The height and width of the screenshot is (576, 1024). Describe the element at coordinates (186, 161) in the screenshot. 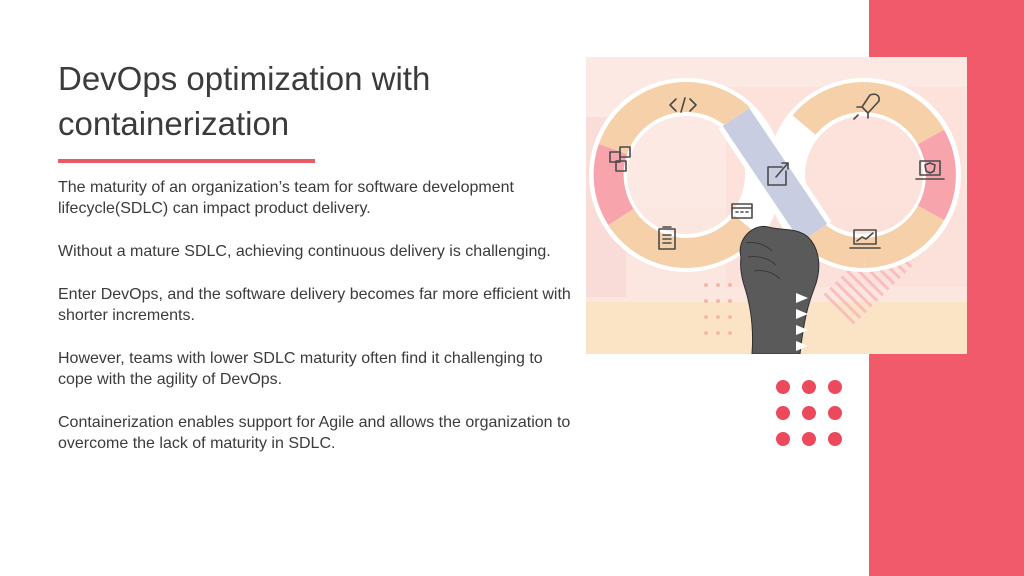

I see `title-underline` at that location.